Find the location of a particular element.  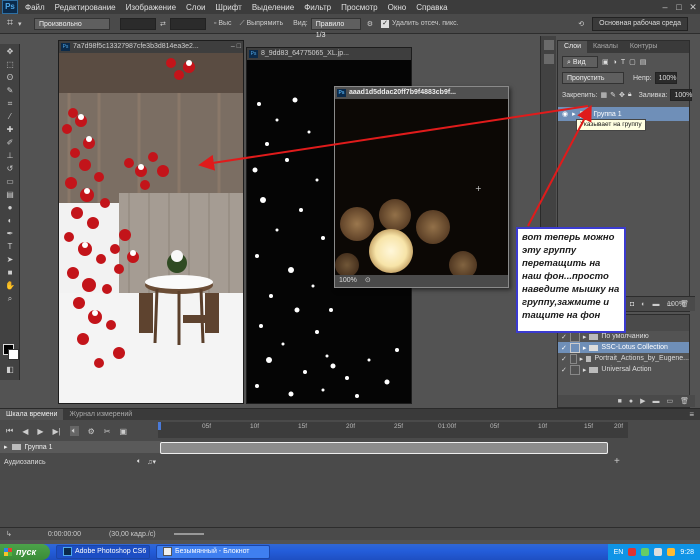

action-row-universal: ✓ ▸ Universal Action is located at coordinates (623, 369).